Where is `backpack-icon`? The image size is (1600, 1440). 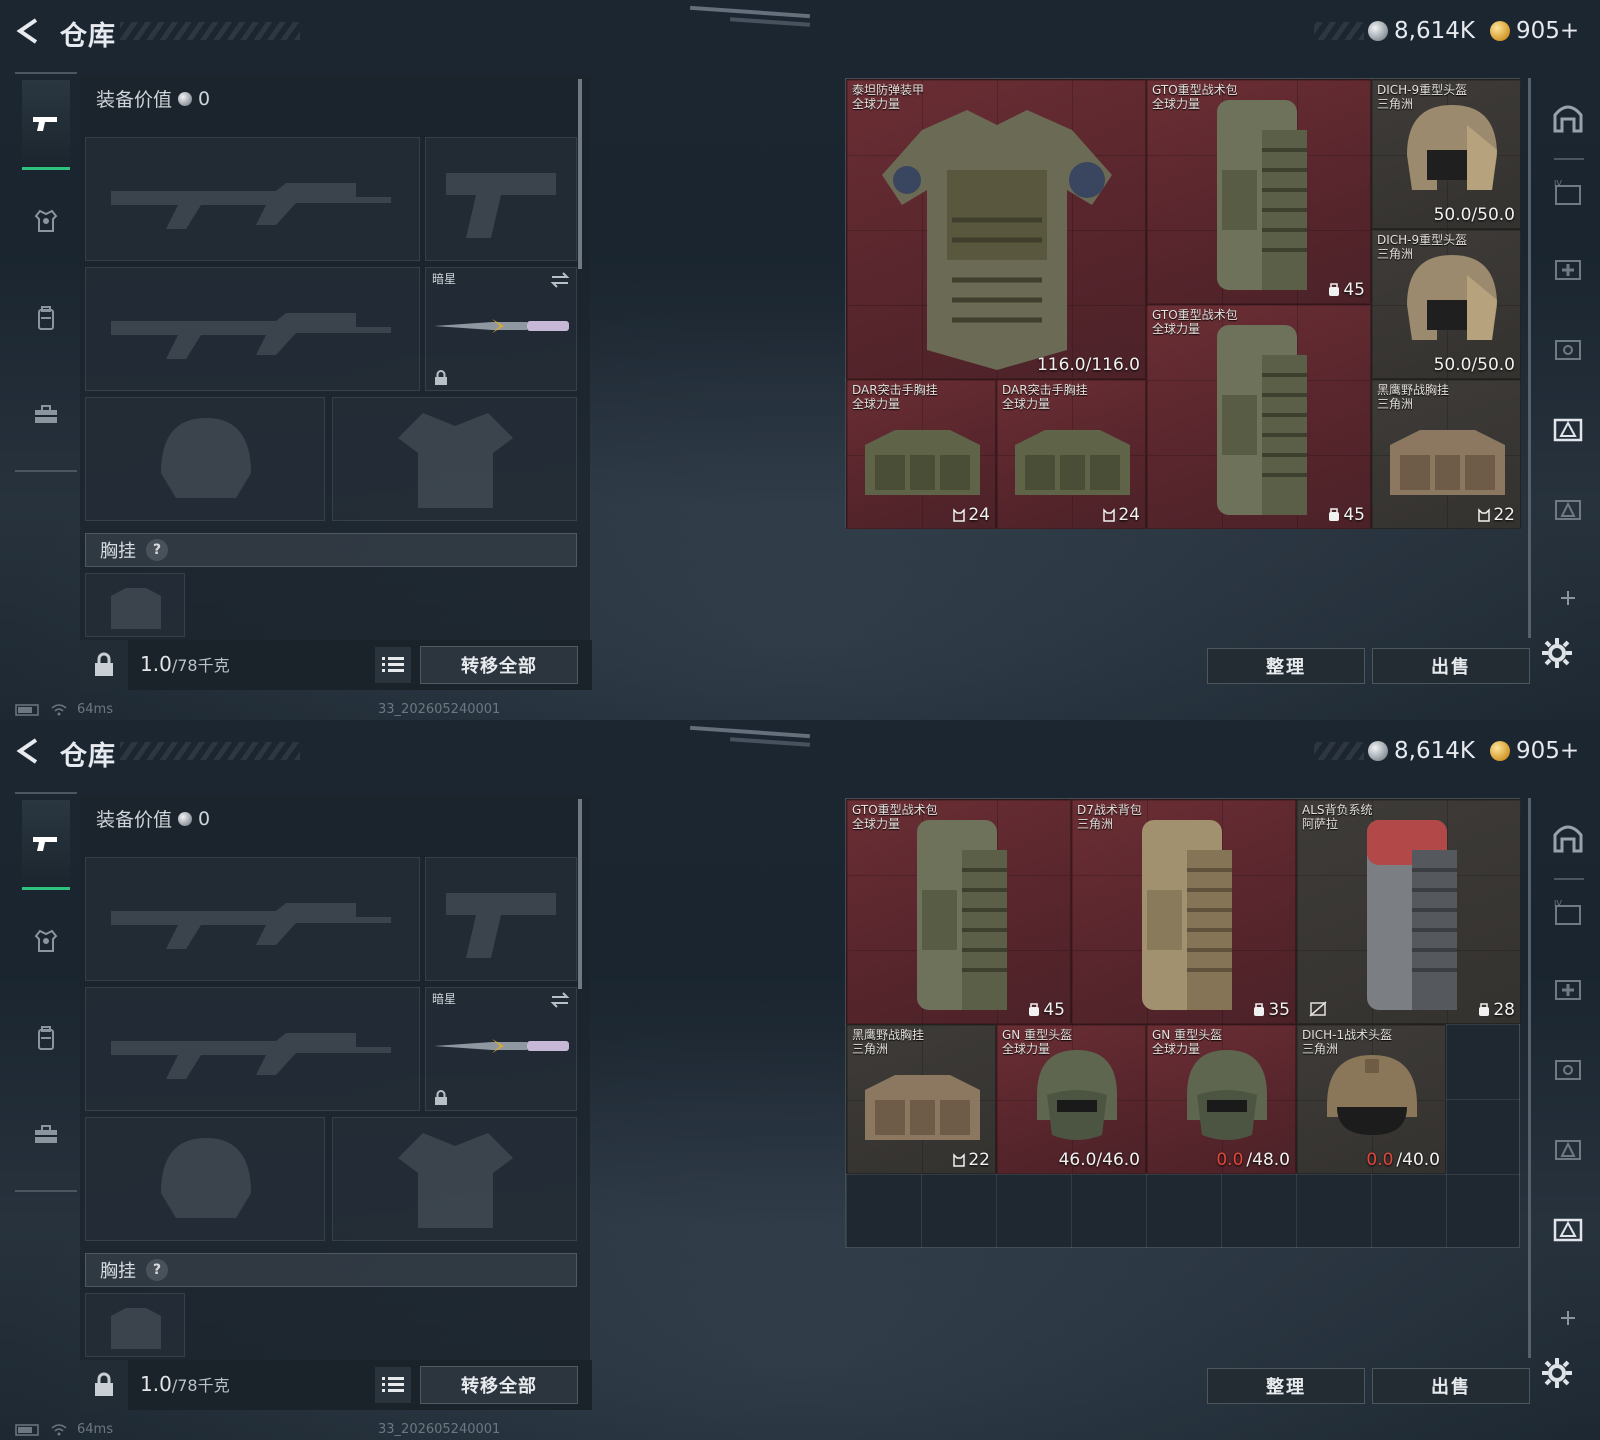
backpack-icon is located at coordinates (1412, 915).